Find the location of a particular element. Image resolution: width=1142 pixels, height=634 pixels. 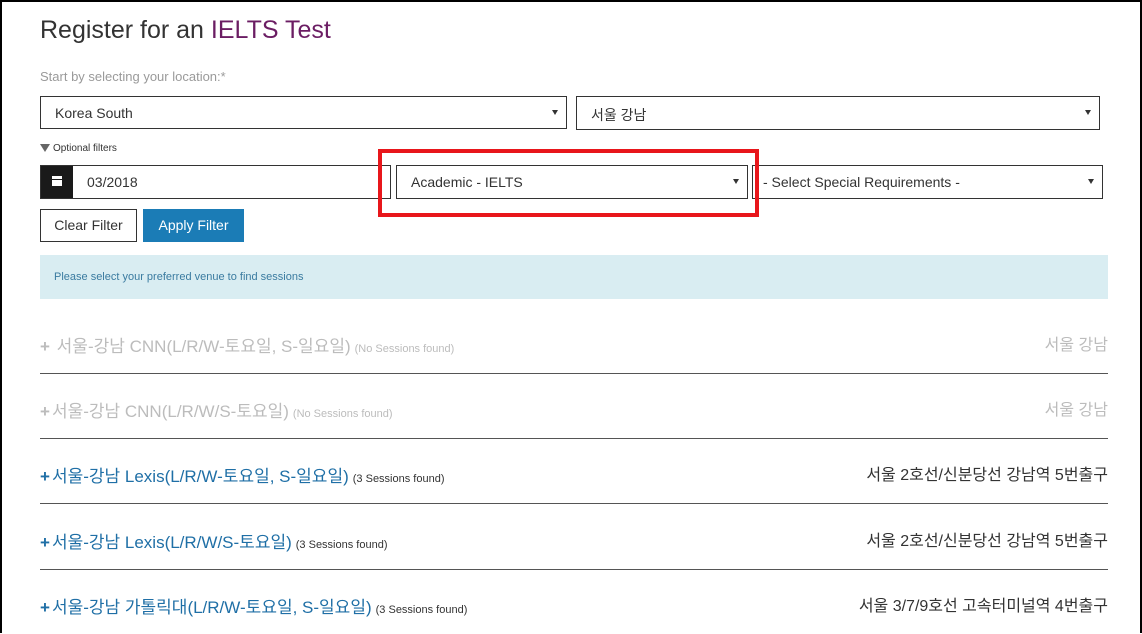

calendar-button is located at coordinates (57, 182).